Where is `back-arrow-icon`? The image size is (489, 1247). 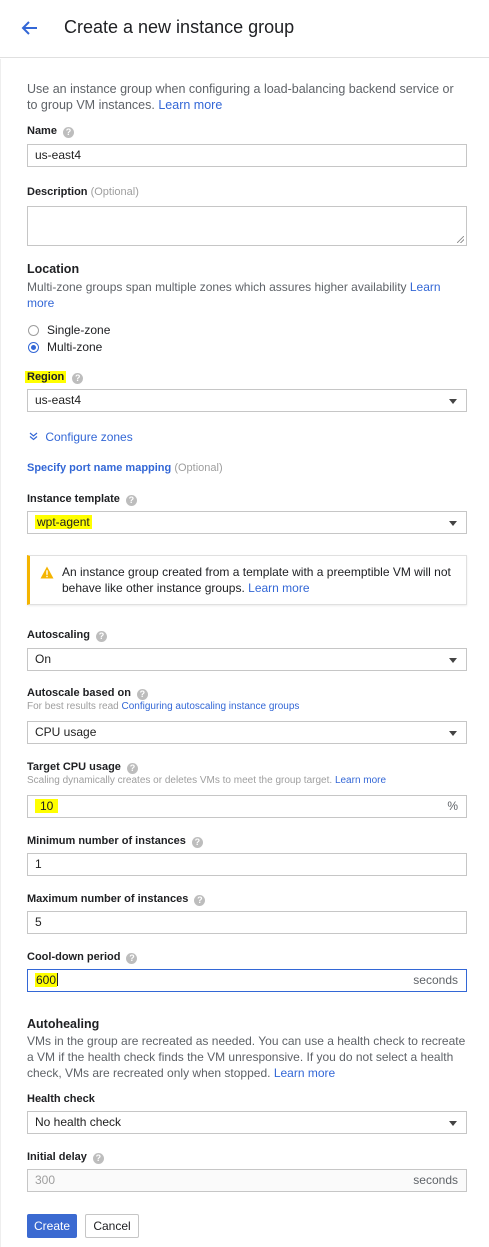 back-arrow-icon is located at coordinates (30, 28).